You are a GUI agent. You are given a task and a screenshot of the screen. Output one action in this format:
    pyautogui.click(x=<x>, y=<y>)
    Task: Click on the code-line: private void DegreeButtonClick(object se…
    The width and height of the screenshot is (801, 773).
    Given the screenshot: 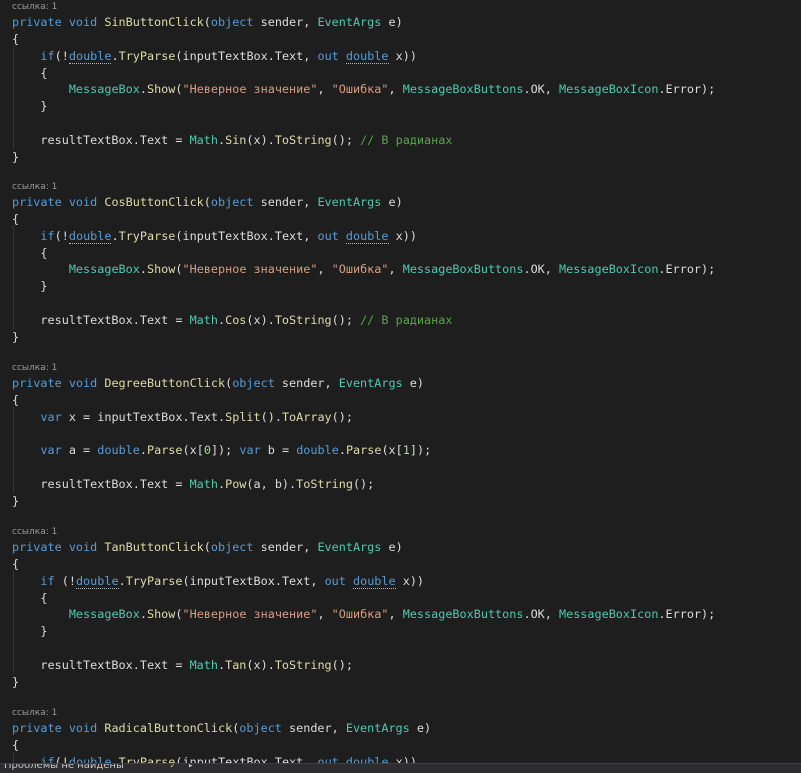 What is the action you would take?
    pyautogui.click(x=218, y=383)
    